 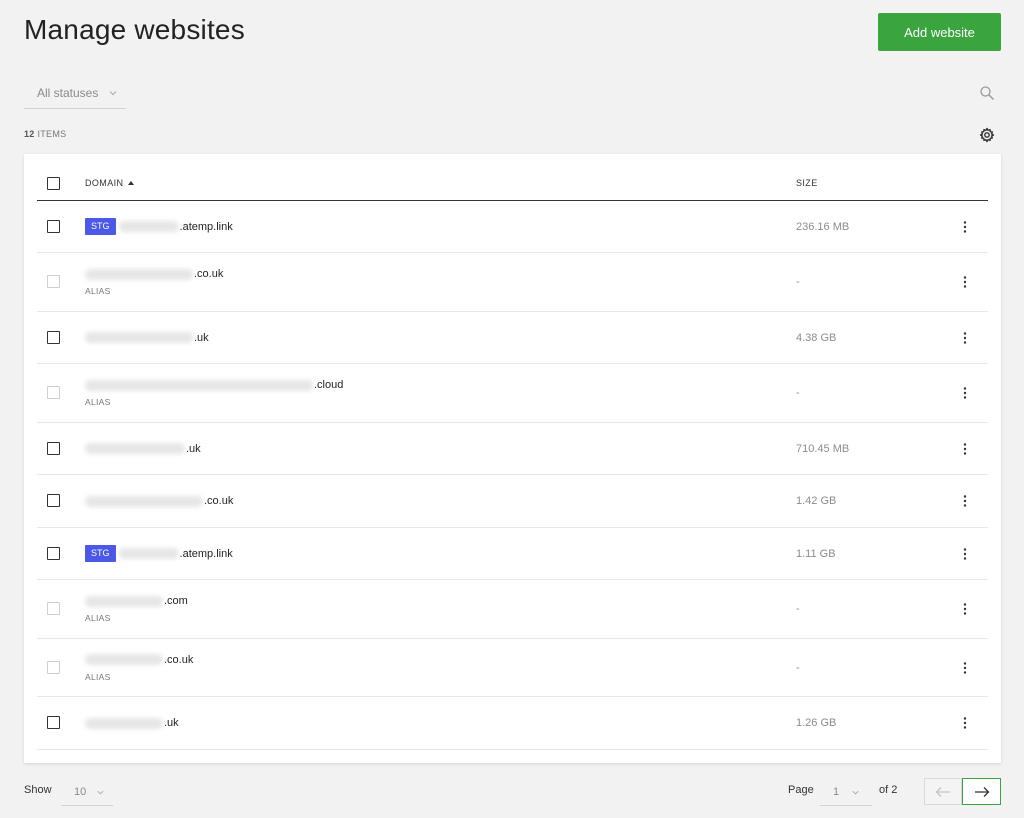 I want to click on table-row: .uk 4.38 GB, so click(x=512, y=338).